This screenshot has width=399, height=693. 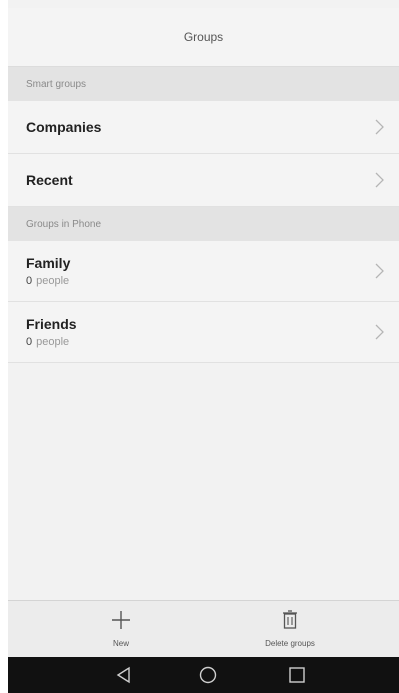 What do you see at coordinates (203, 84) in the screenshot?
I see `section-header-smart-groups: Smart groups` at bounding box center [203, 84].